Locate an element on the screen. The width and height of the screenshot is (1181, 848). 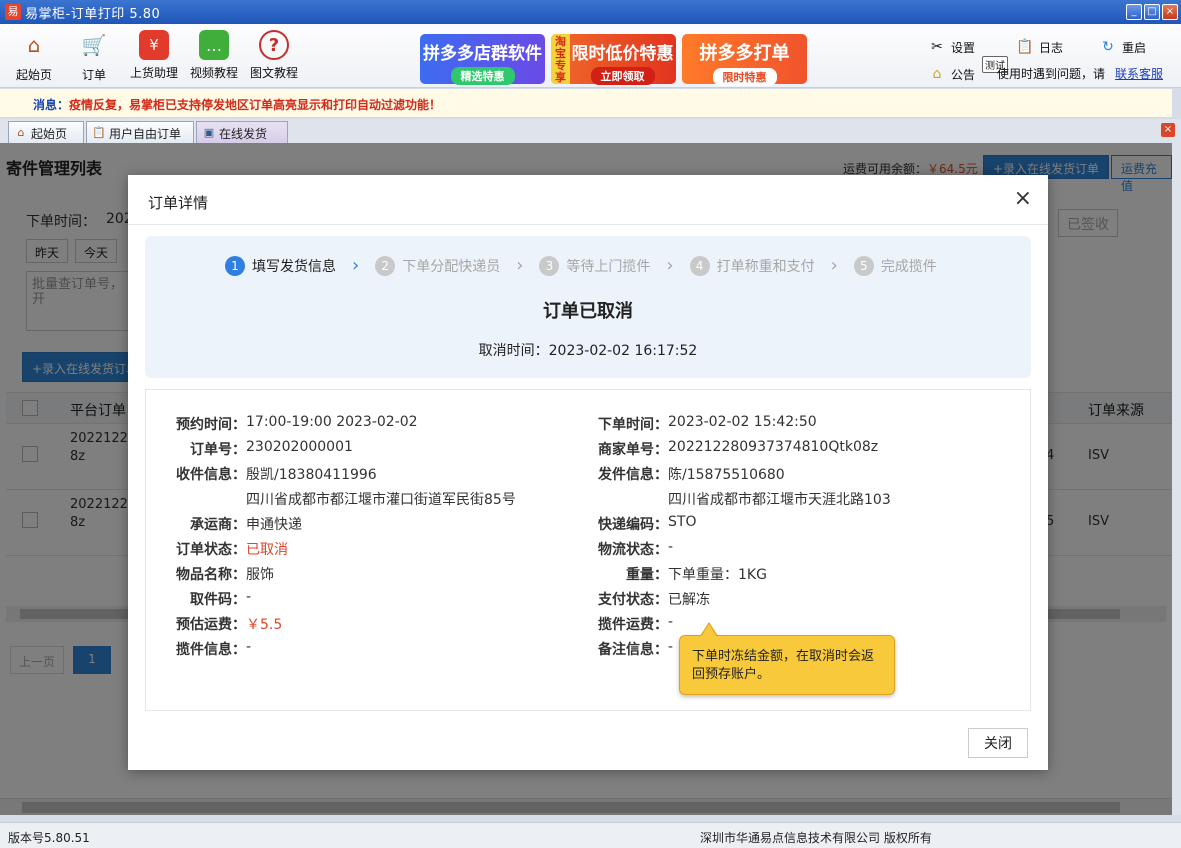
notice-icon: ⌂ is located at coordinates (937, 74).